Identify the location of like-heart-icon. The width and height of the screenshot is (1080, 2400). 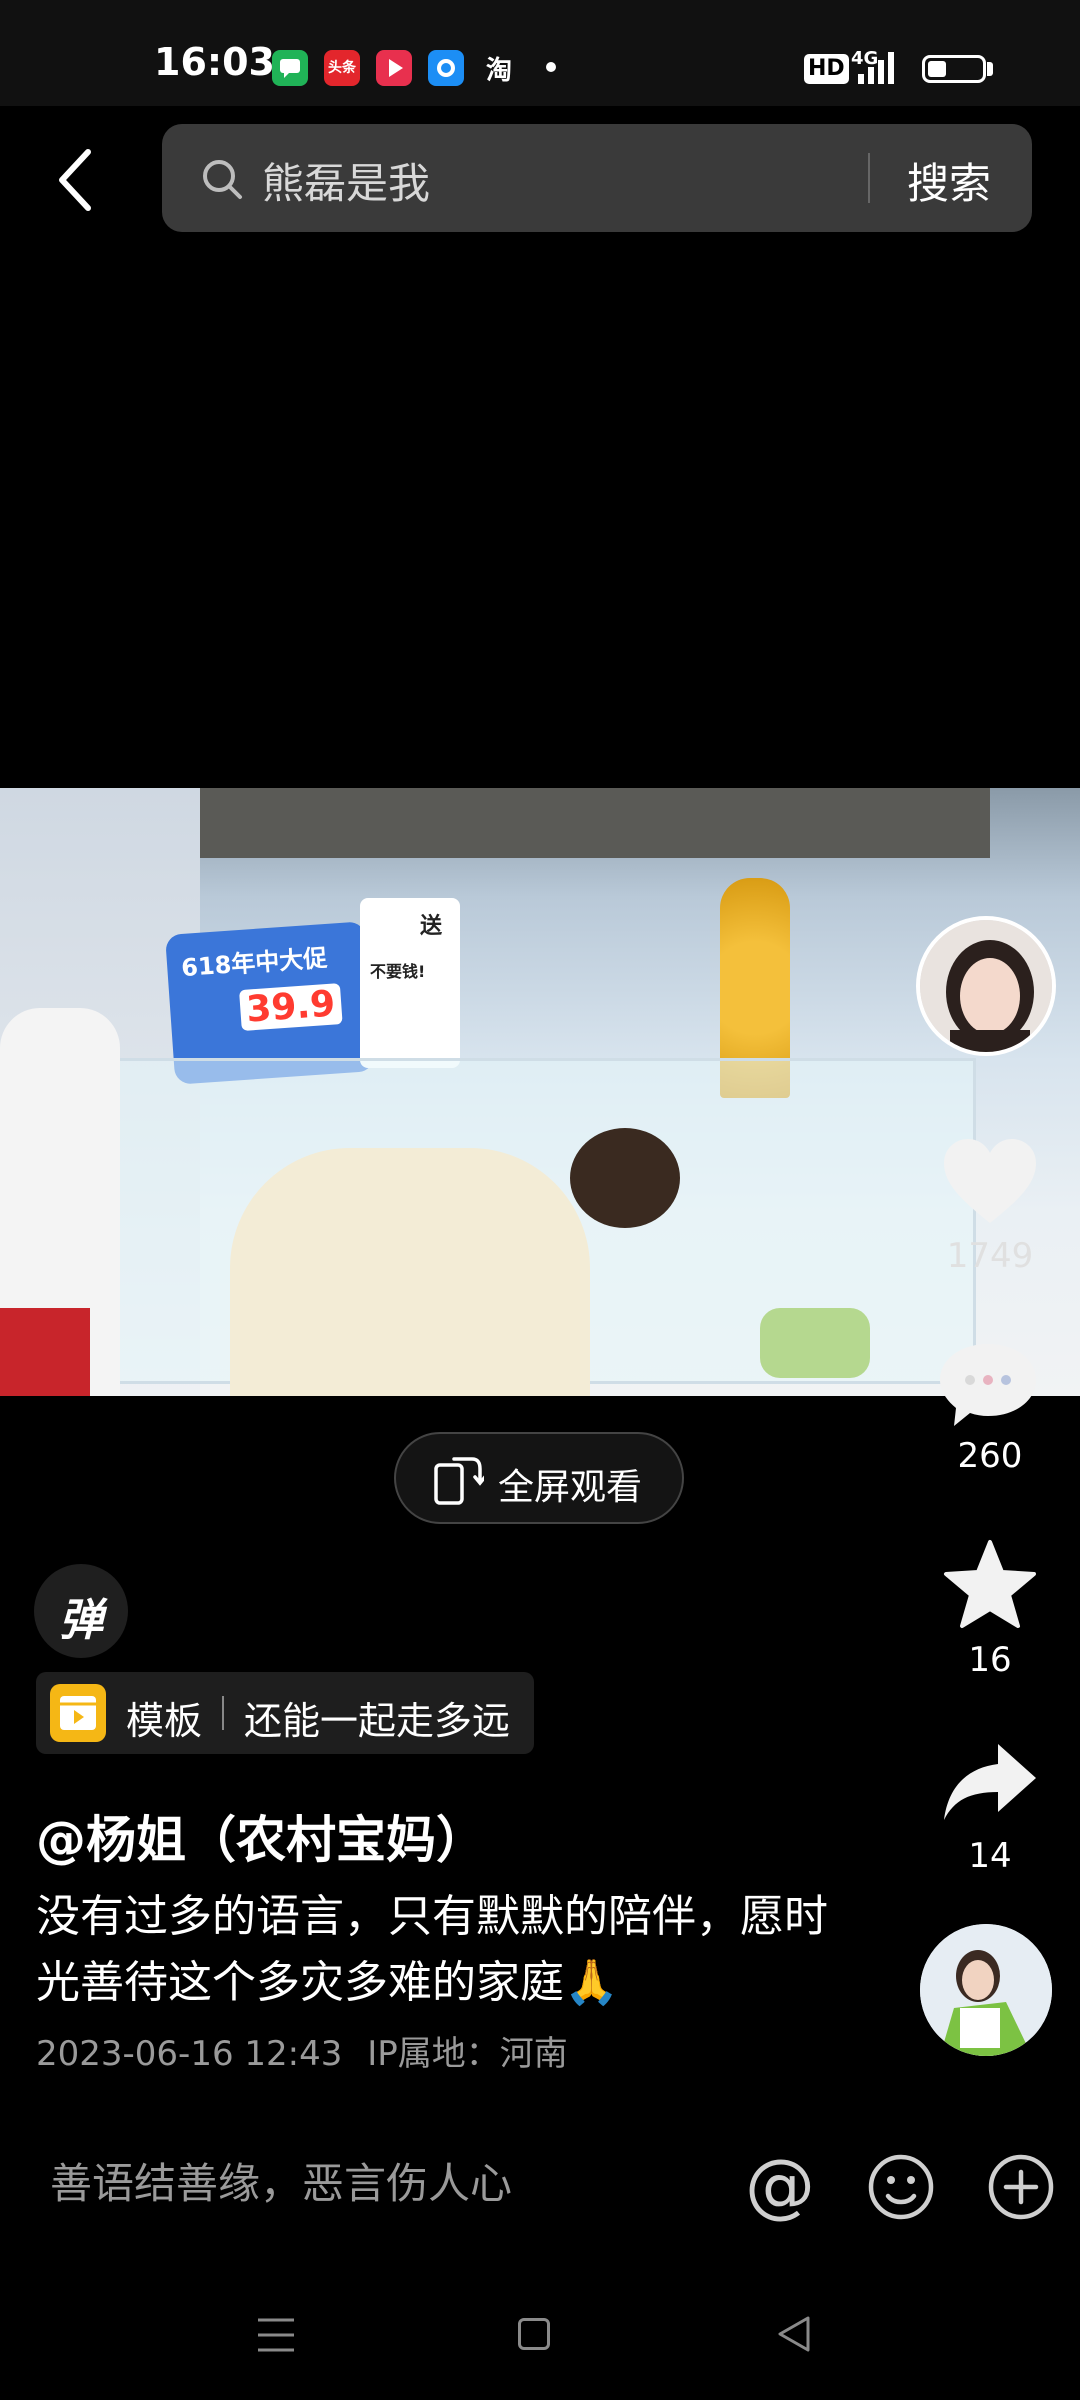
(990, 1181).